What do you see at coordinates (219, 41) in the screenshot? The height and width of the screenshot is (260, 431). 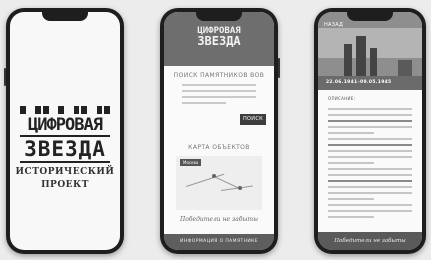 I see `logo-line2: ЗВЕЗДА` at bounding box center [219, 41].